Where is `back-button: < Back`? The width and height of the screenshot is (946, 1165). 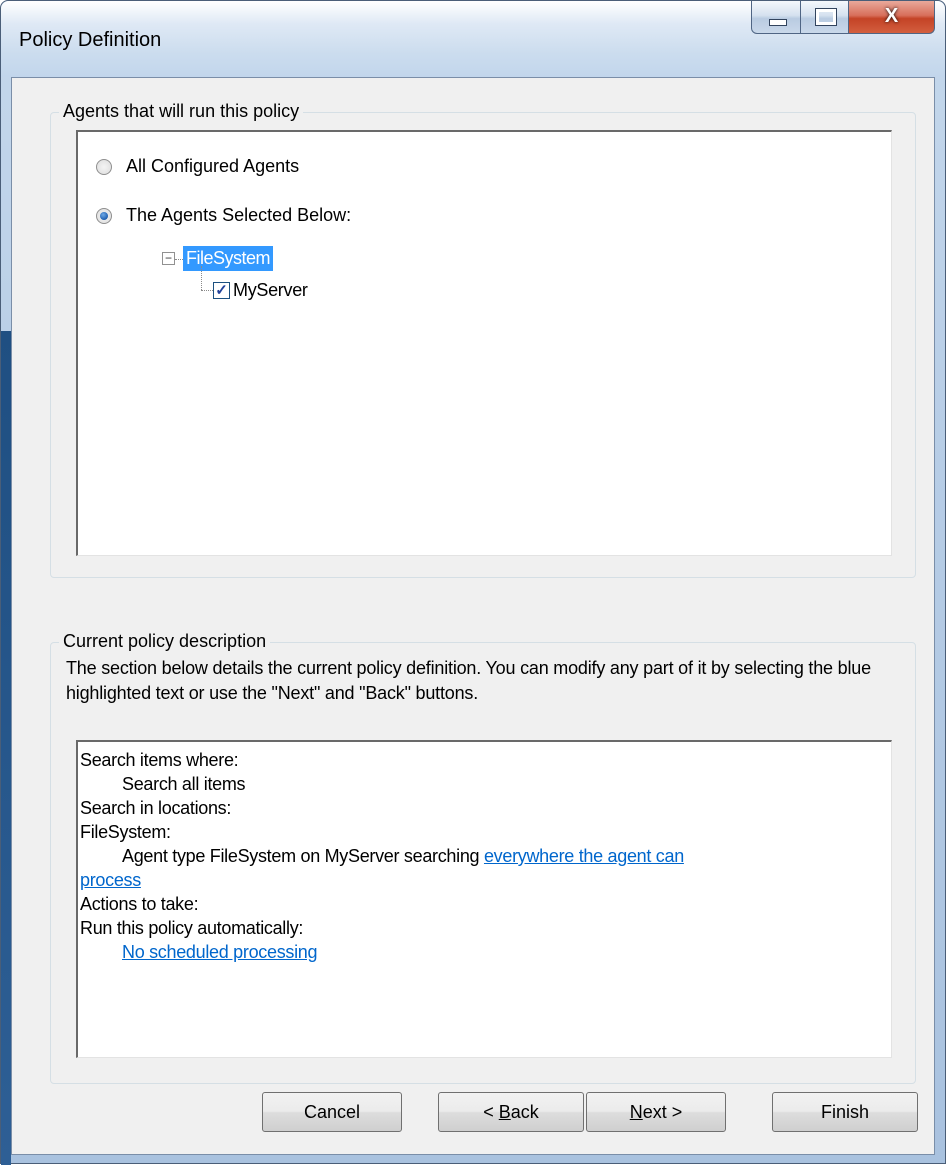
back-button: < Back is located at coordinates (511, 1112).